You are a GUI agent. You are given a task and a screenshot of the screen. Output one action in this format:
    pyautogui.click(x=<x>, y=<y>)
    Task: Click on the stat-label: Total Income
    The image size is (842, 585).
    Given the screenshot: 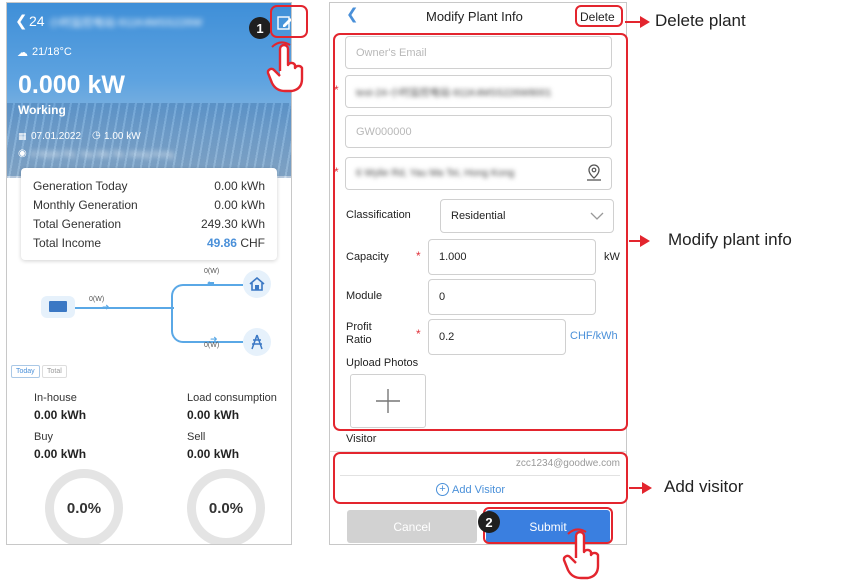 What is the action you would take?
    pyautogui.click(x=67, y=243)
    